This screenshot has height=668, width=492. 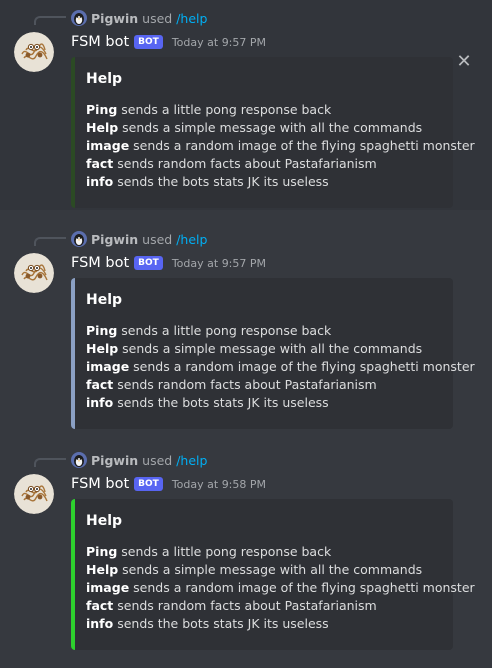 I want to click on close-icon: ✕, so click(x=464, y=62).